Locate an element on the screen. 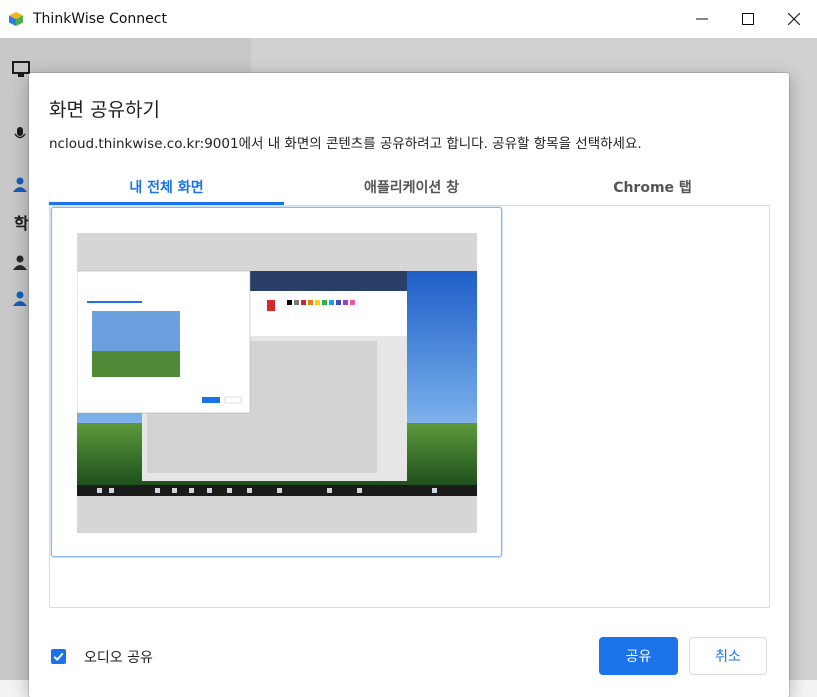  audio-share-label: 오디오 공유 is located at coordinates (118, 657).